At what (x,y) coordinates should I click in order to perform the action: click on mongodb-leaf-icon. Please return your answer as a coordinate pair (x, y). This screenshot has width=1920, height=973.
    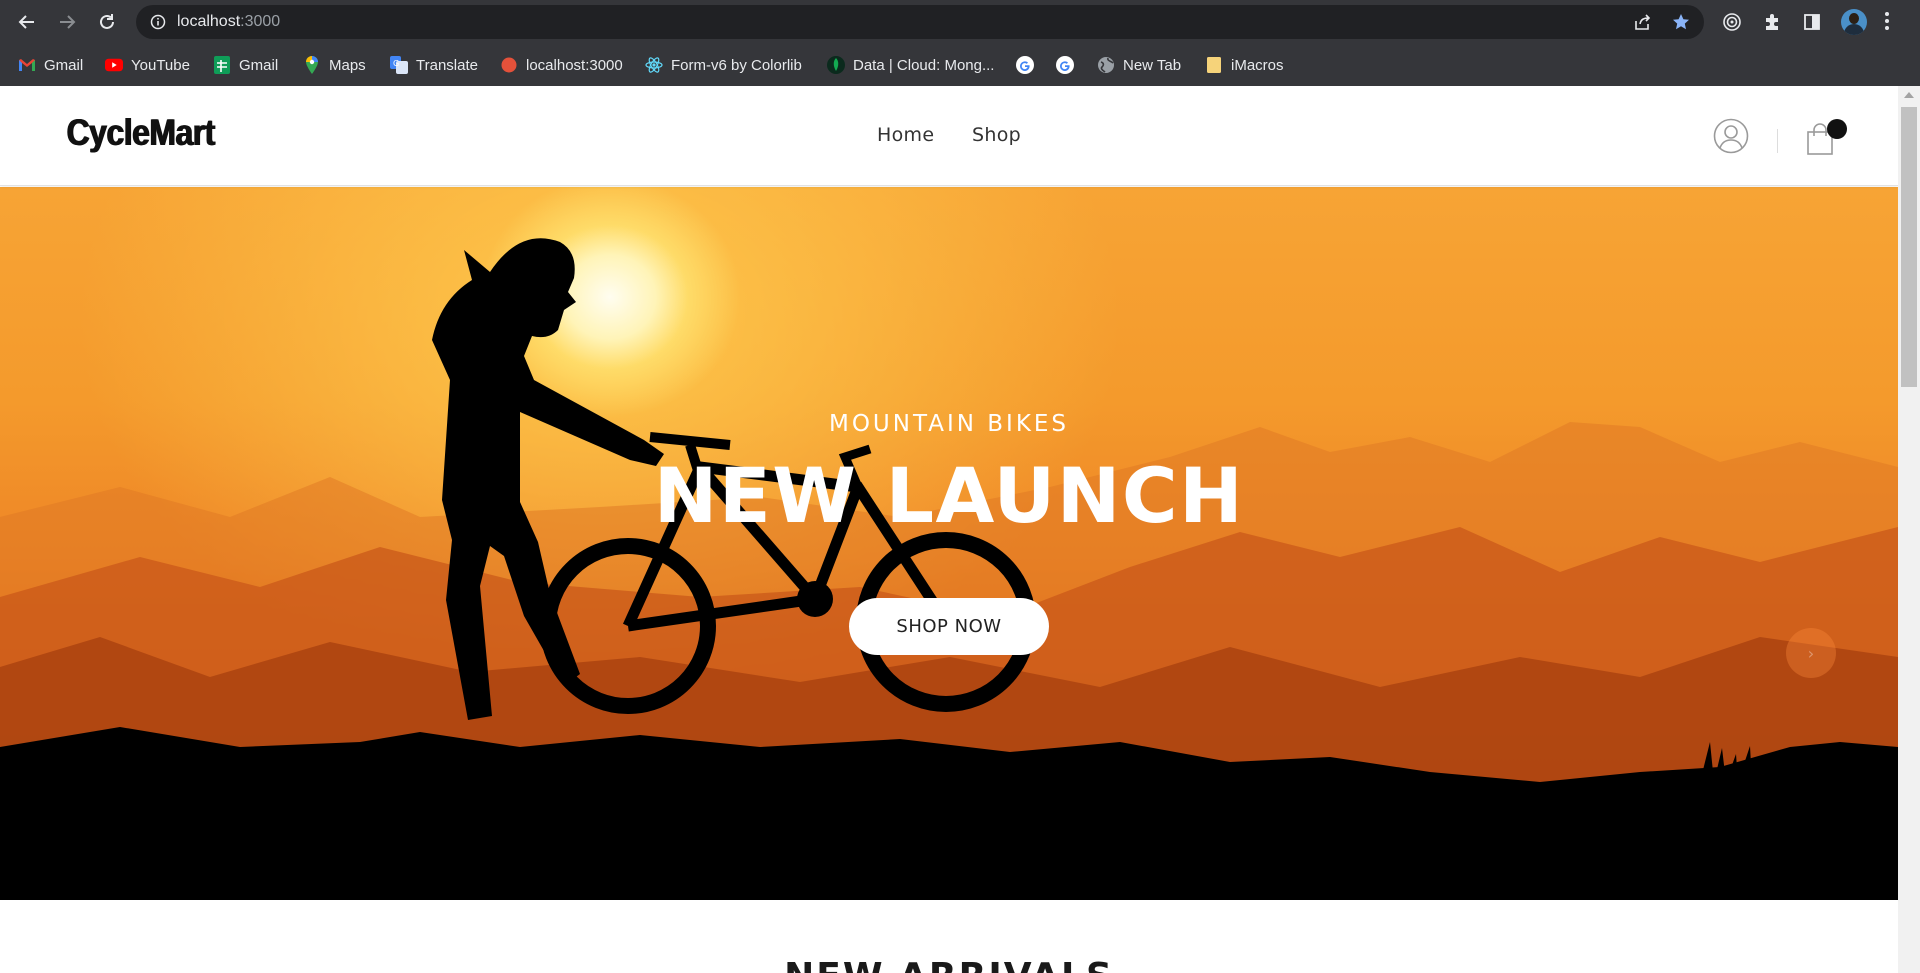
    Looking at the image, I should click on (836, 65).